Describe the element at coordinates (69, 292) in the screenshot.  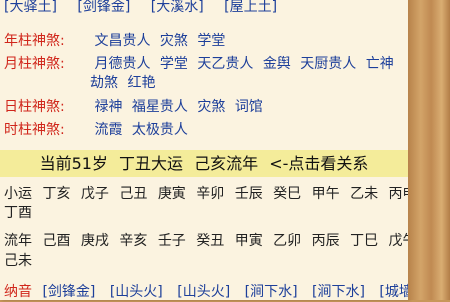
I see `nayin-item: [剑锋金]` at that location.